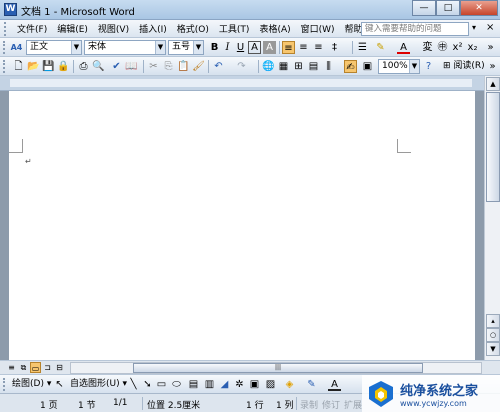  What do you see at coordinates (415, 29) in the screenshot?
I see `help-search-input: 键入需要帮助的问题` at bounding box center [415, 29].